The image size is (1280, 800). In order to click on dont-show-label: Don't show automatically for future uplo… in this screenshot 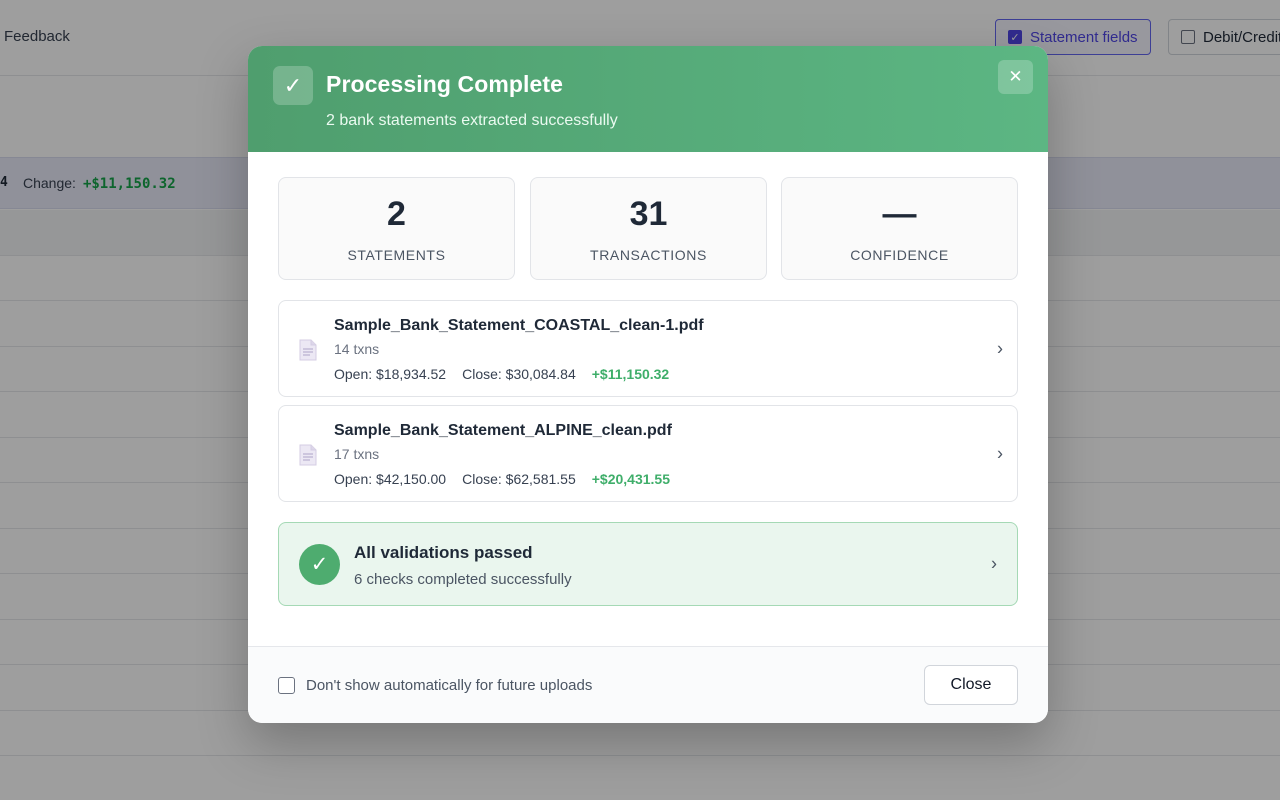, I will do `click(449, 685)`.